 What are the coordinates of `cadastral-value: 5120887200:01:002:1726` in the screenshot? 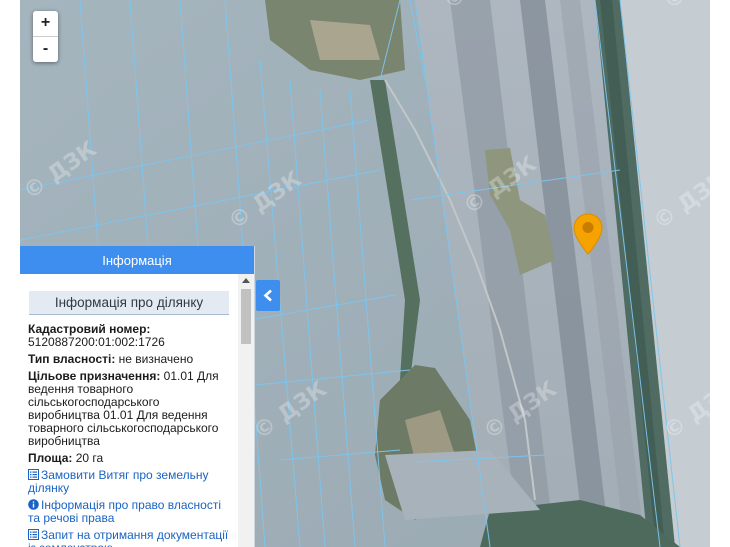 It's located at (96, 342).